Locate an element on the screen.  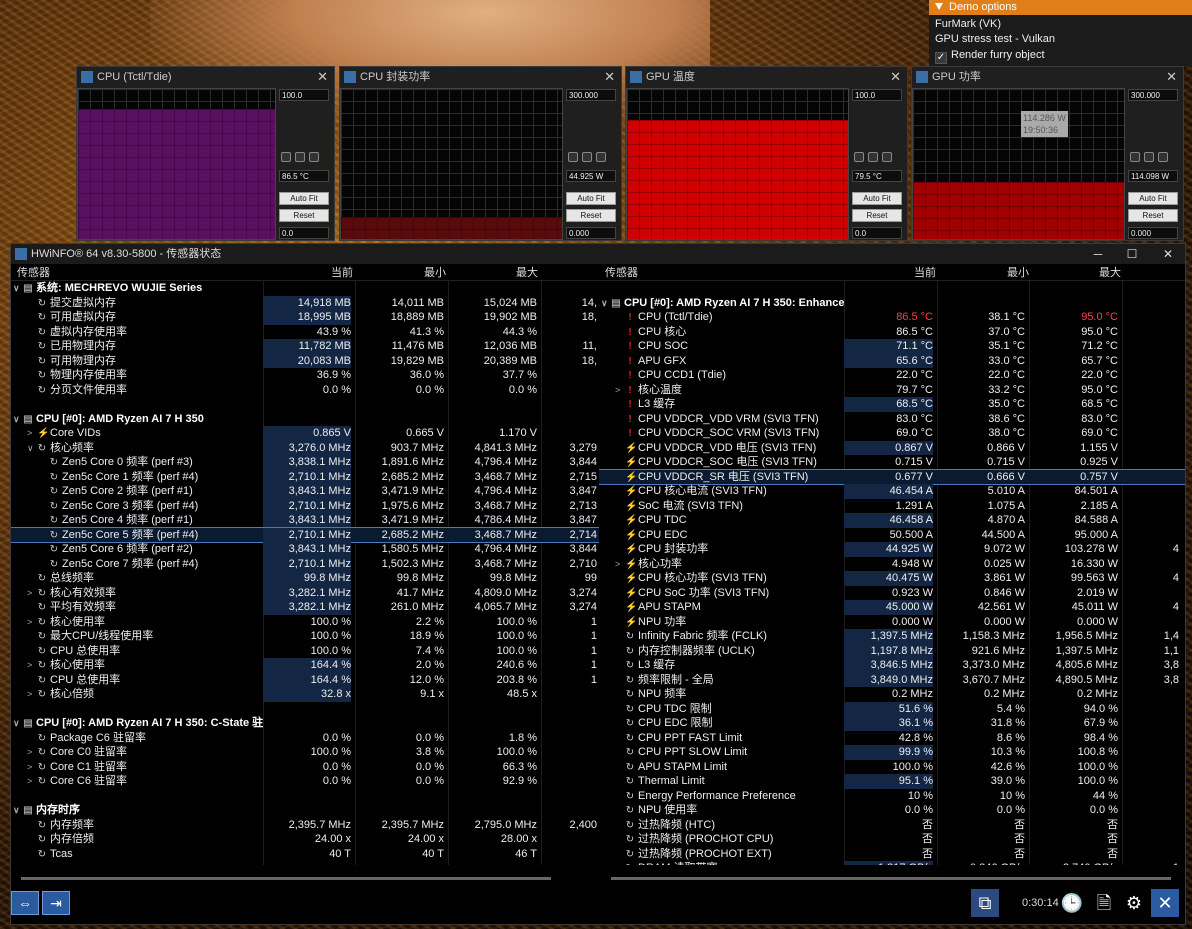
graph-title-bar: GPU 温度 ✕ is located at coordinates (766, 77).